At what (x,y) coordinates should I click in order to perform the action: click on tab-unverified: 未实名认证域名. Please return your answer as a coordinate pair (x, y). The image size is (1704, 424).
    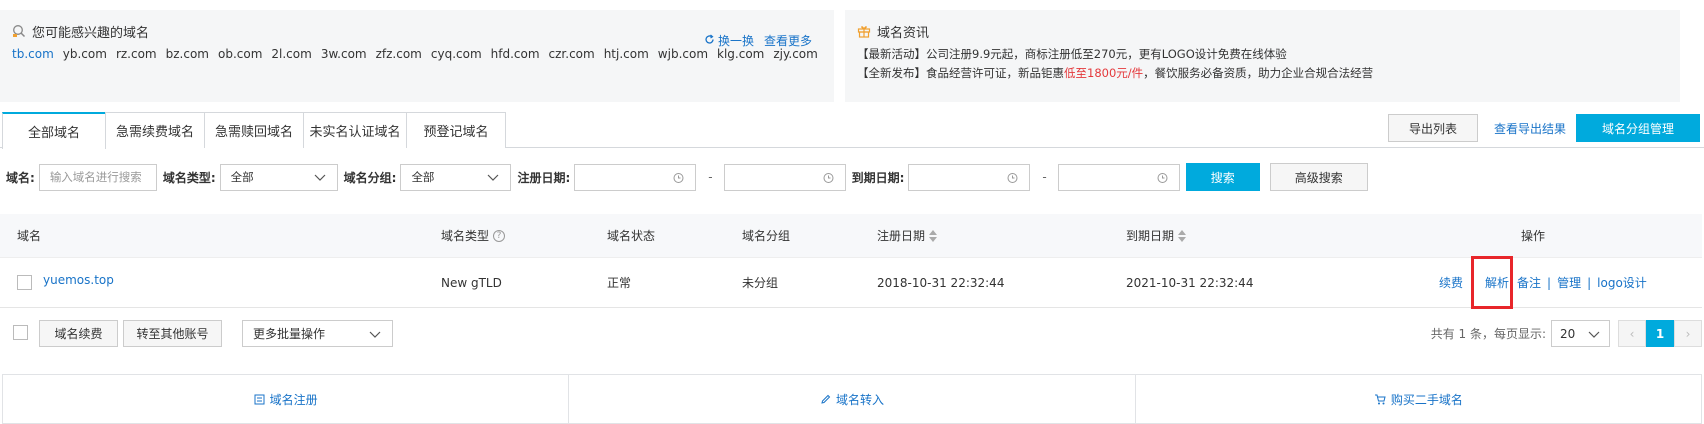
    Looking at the image, I should click on (355, 130).